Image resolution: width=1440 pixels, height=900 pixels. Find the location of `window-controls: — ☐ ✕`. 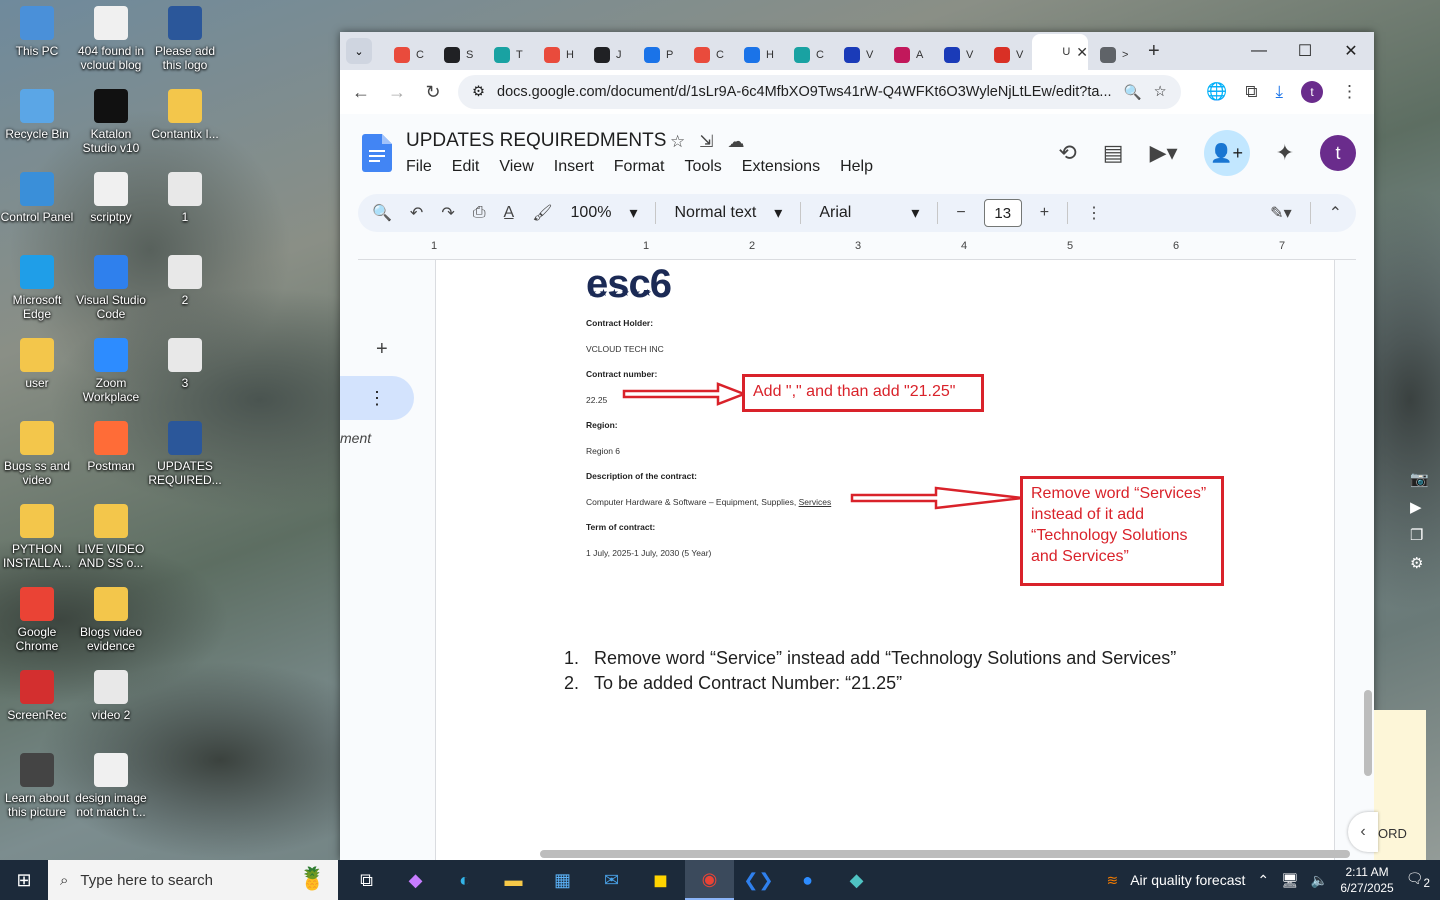

window-controls: — ☐ ✕ is located at coordinates (1305, 51).